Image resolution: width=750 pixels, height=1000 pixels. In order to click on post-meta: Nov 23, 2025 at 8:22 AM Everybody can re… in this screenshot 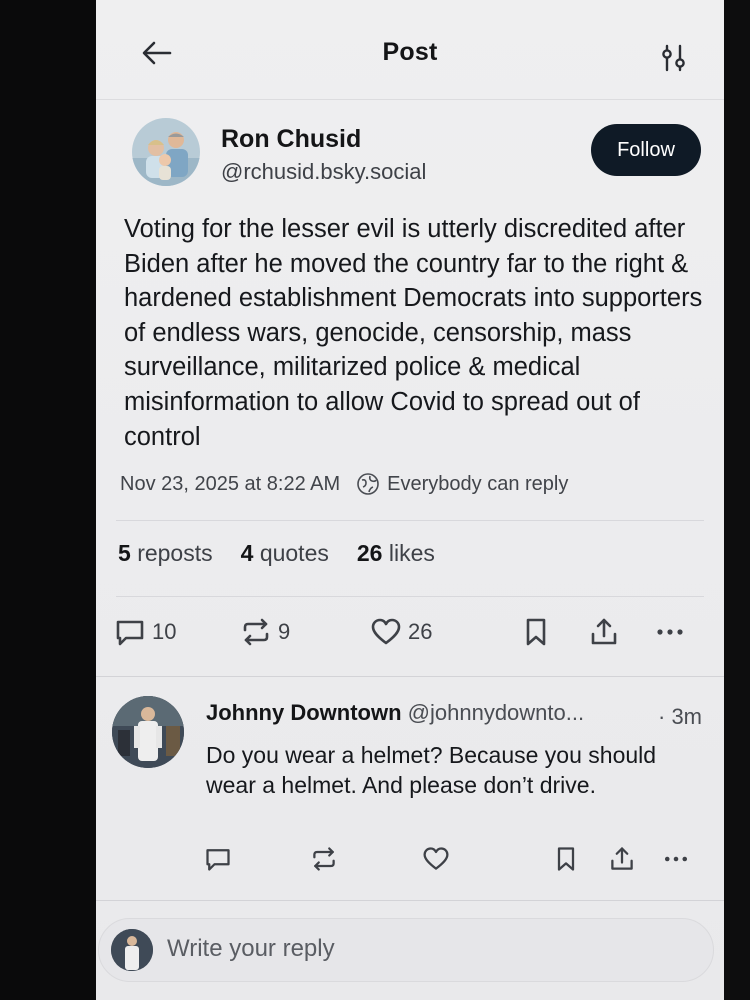, I will do `click(344, 484)`.